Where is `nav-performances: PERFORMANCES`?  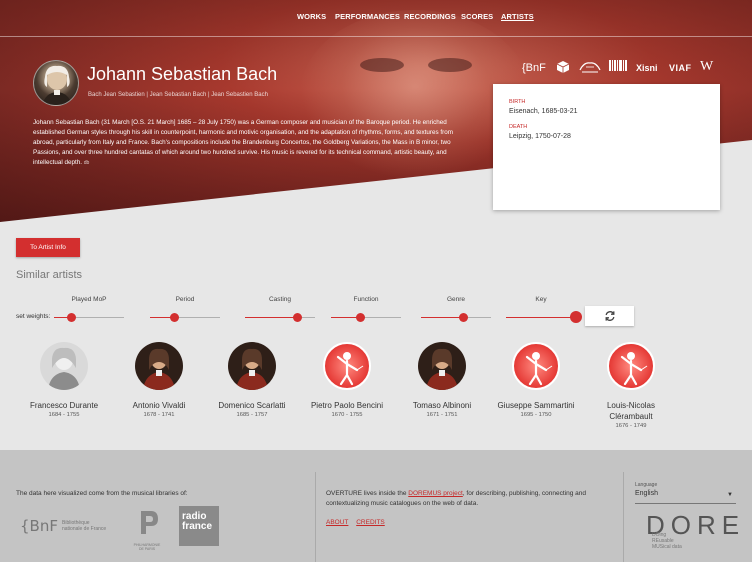 nav-performances: PERFORMANCES is located at coordinates (367, 16).